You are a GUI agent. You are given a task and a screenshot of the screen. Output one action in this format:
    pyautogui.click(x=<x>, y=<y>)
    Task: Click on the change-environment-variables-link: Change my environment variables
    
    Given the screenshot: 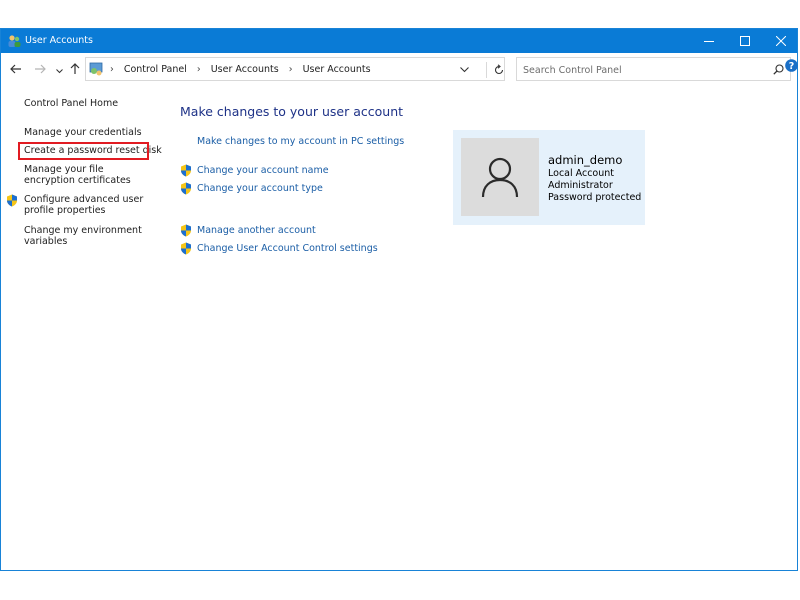 What is the action you would take?
    pyautogui.click(x=88, y=236)
    